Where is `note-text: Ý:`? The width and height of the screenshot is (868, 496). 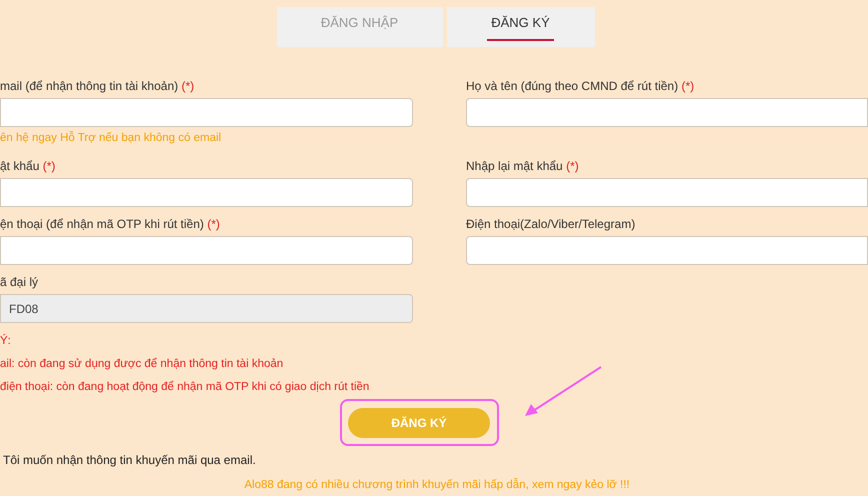
note-text: Ý: is located at coordinates (6, 341).